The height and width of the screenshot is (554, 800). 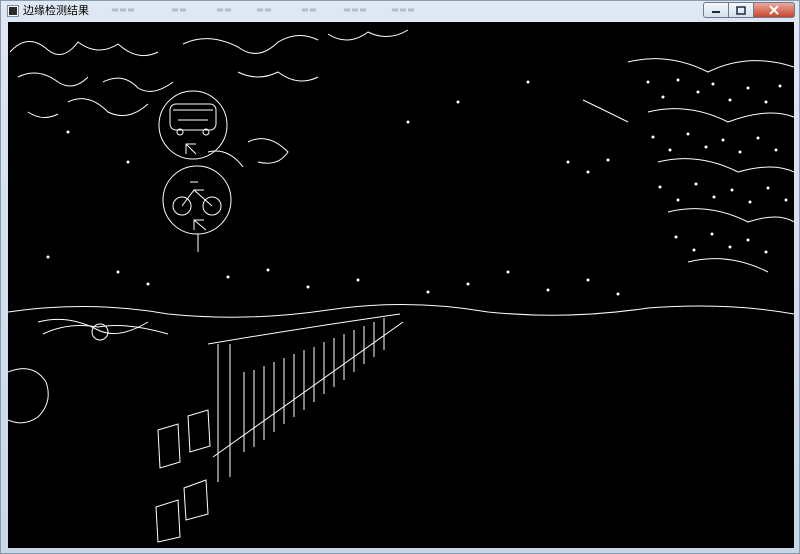 I want to click on maximize-button, so click(x=740, y=10).